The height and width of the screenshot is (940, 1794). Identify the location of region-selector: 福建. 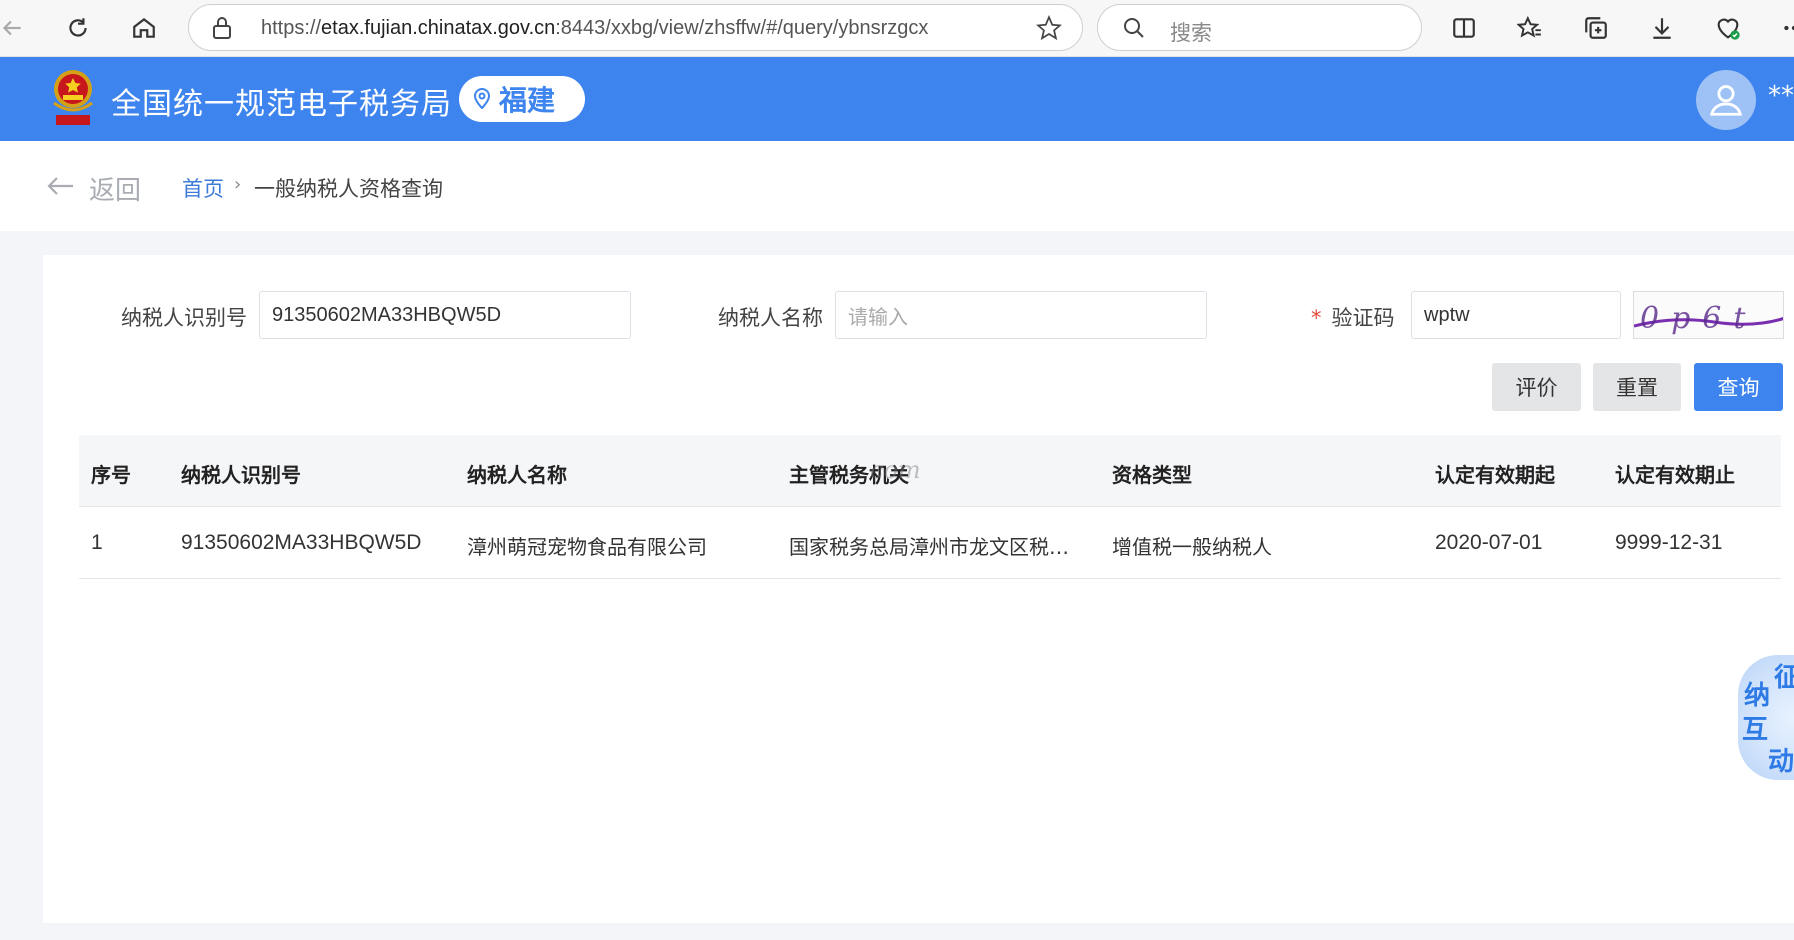
(522, 99).